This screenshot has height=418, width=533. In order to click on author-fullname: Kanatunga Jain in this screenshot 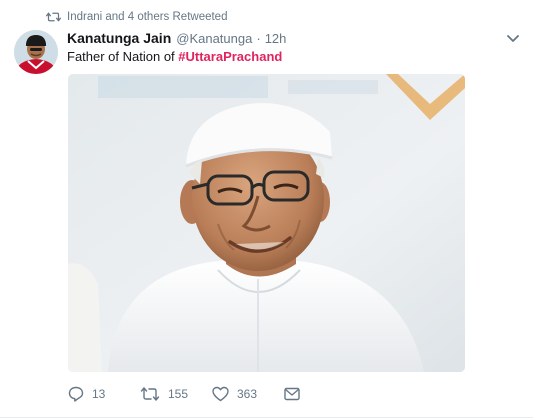, I will do `click(119, 38)`.